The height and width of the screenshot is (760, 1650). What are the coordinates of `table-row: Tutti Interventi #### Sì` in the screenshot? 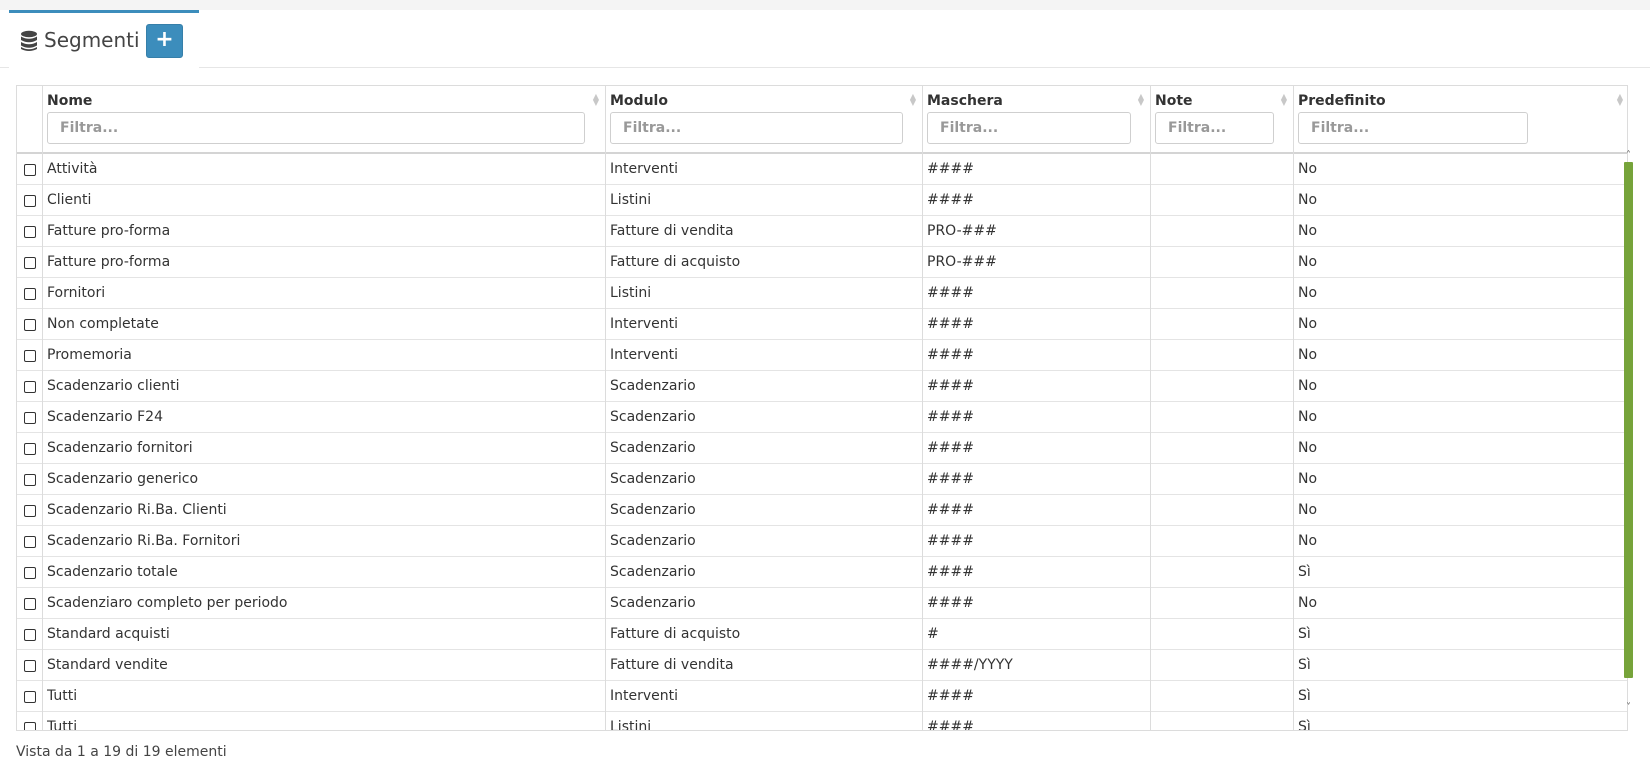 It's located at (822, 696).